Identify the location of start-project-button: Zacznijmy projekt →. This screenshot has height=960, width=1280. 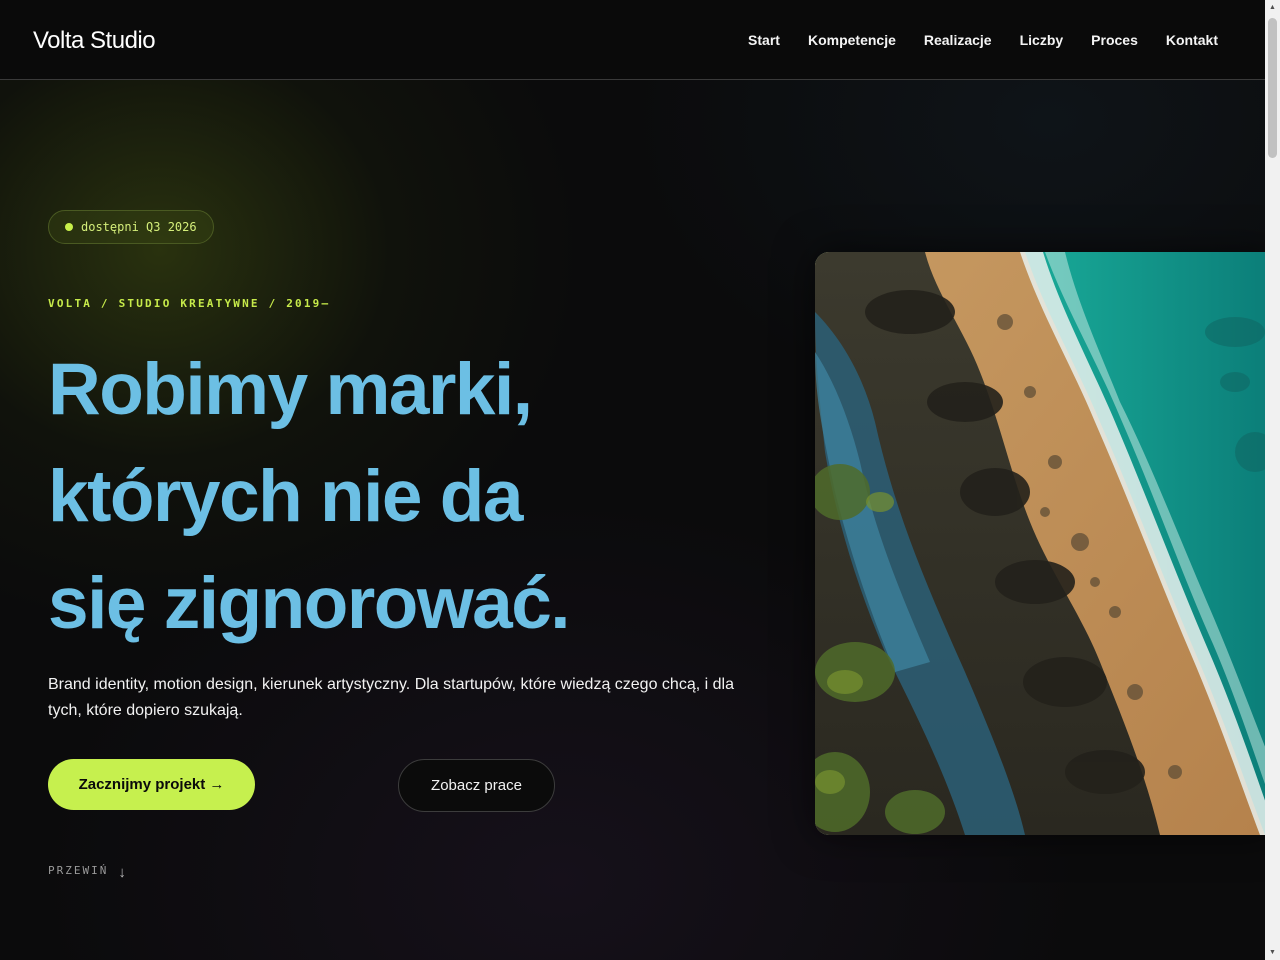
(151, 784).